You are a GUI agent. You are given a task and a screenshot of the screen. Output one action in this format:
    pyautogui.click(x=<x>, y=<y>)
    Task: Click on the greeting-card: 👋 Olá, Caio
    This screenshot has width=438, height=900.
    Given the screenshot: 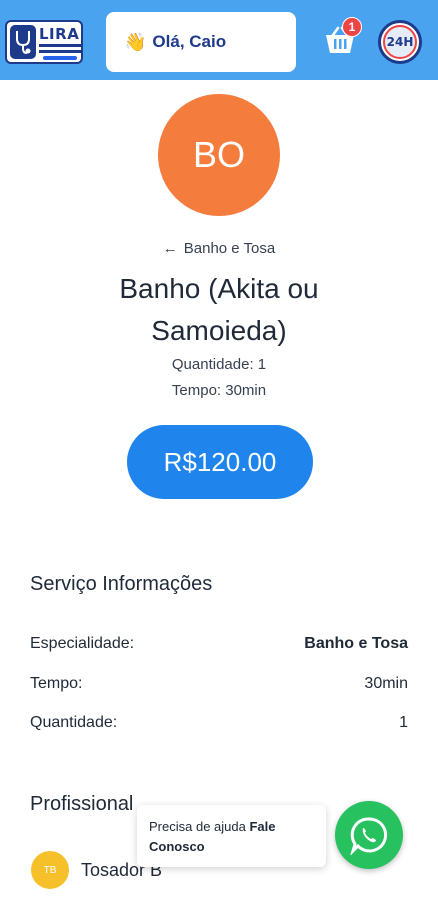 What is the action you would take?
    pyautogui.click(x=201, y=42)
    